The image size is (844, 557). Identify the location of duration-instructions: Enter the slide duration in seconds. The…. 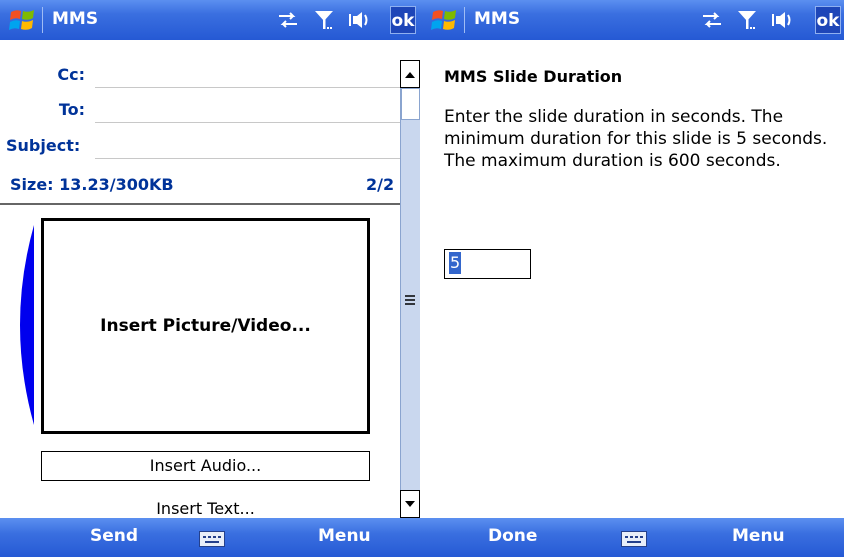
(636, 139).